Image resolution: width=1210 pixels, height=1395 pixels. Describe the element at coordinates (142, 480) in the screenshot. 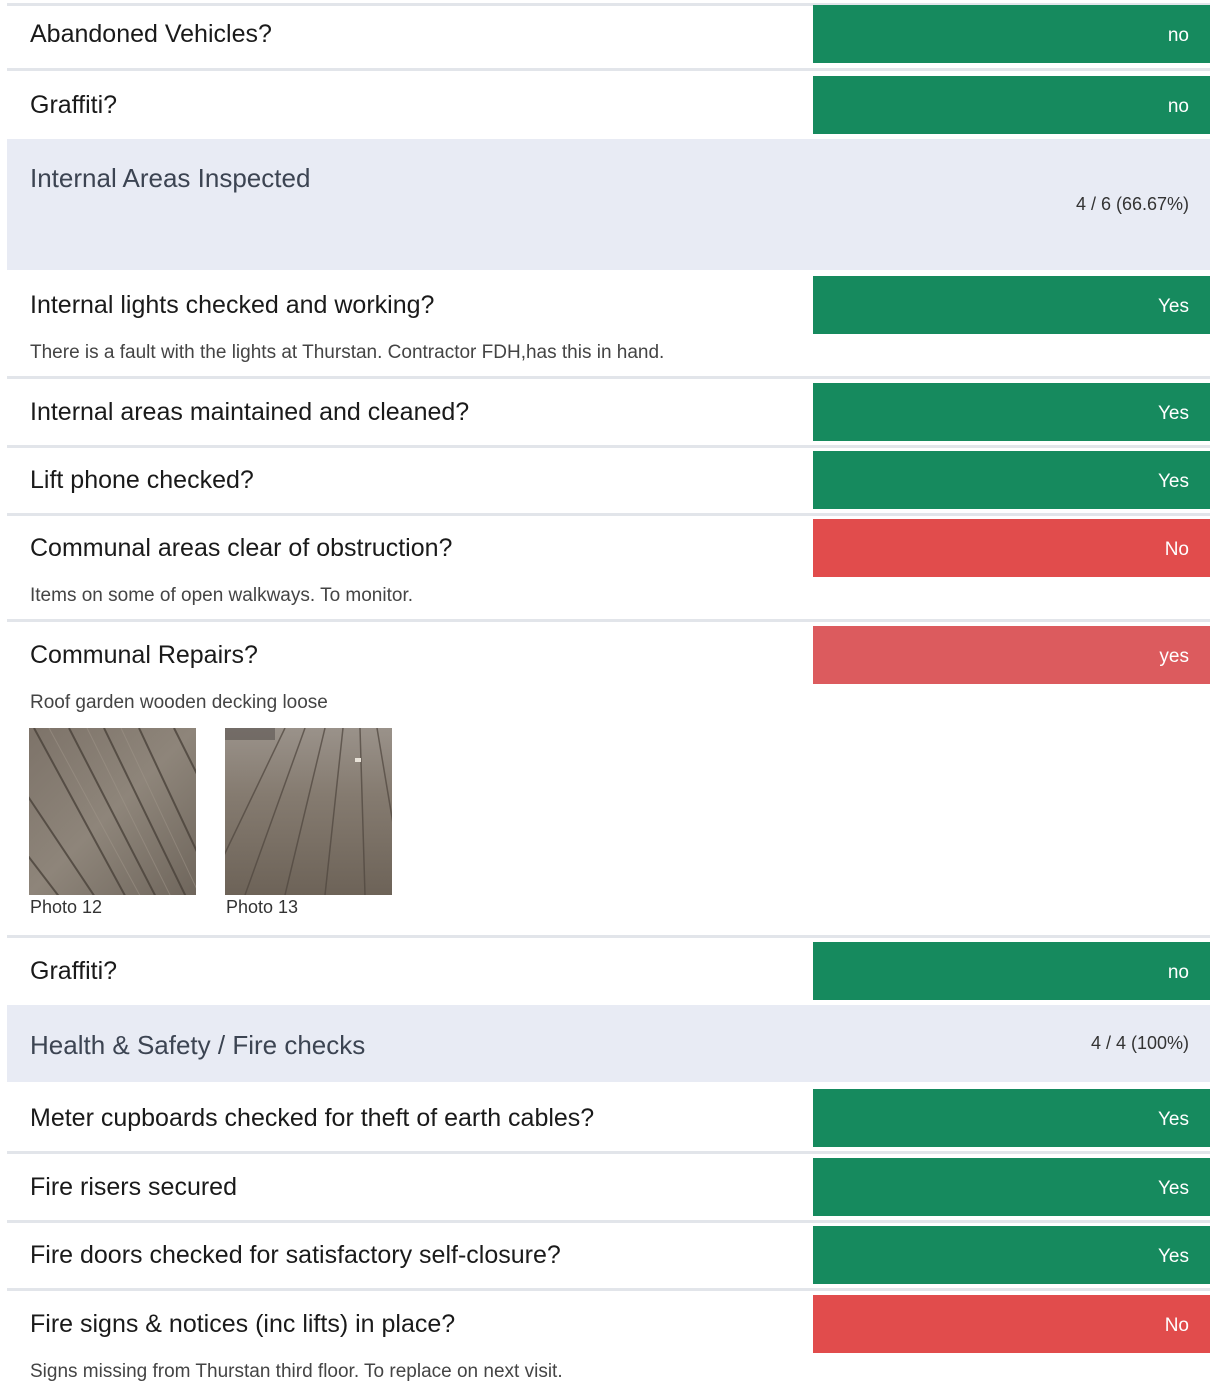

I see `question-label: Lift phone checked?` at that location.